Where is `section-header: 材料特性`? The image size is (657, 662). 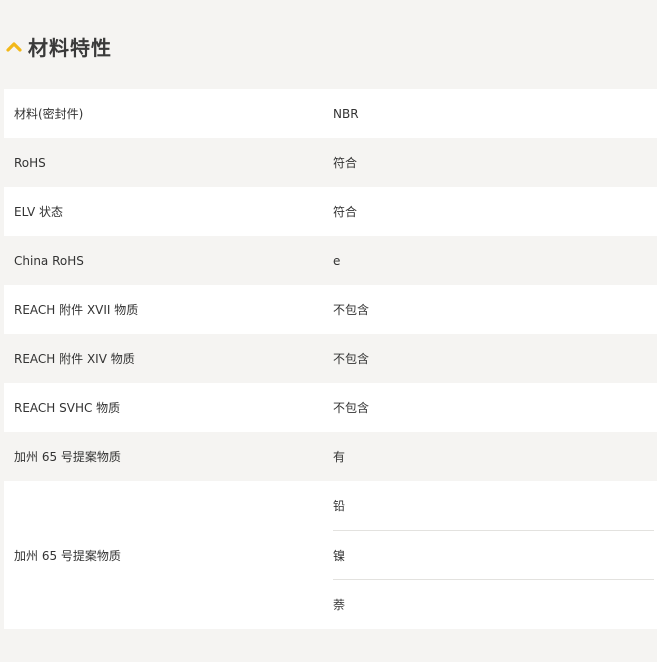 section-header: 材料特性 is located at coordinates (56, 46).